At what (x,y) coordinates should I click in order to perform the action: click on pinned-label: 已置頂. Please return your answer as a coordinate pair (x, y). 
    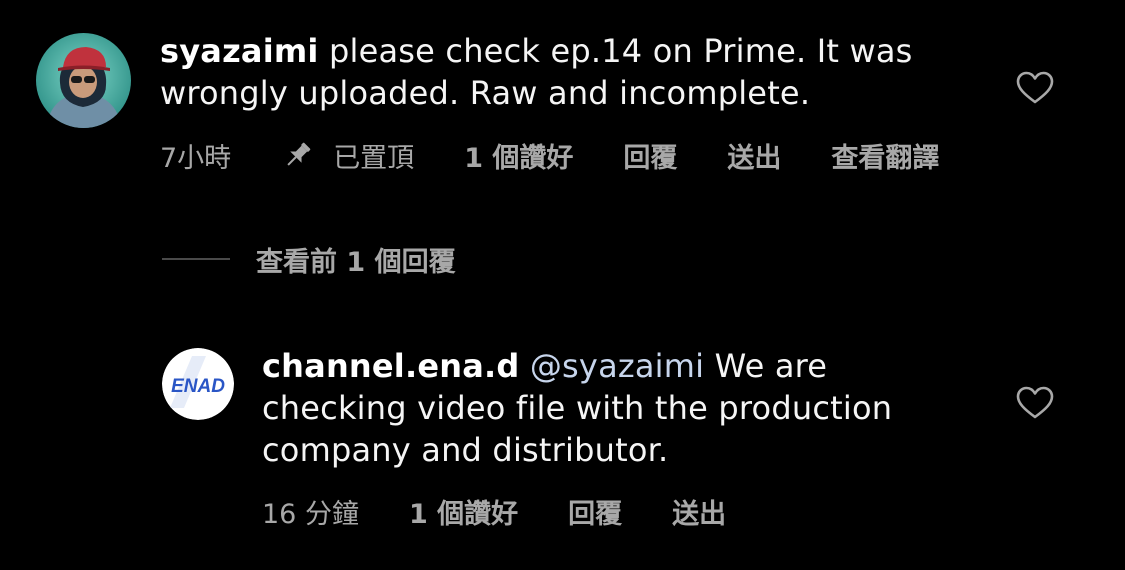
    Looking at the image, I should click on (374, 158).